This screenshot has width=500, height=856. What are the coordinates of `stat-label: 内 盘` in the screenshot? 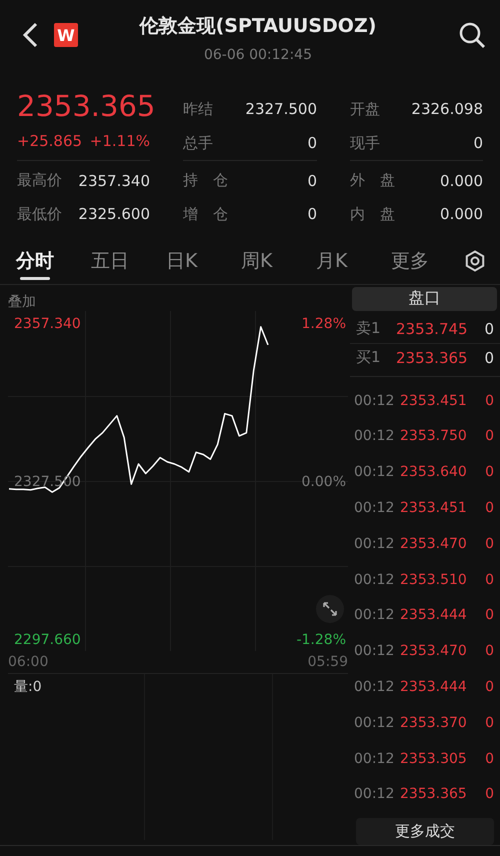 It's located at (372, 214).